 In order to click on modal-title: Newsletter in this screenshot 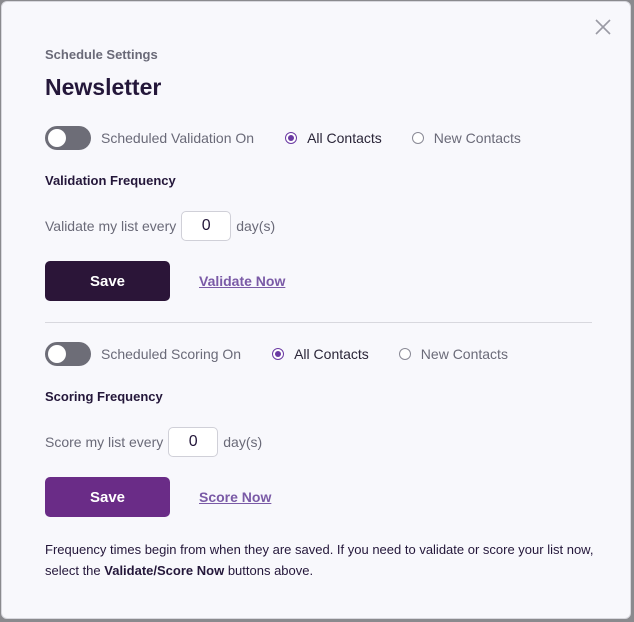, I will do `click(103, 87)`.